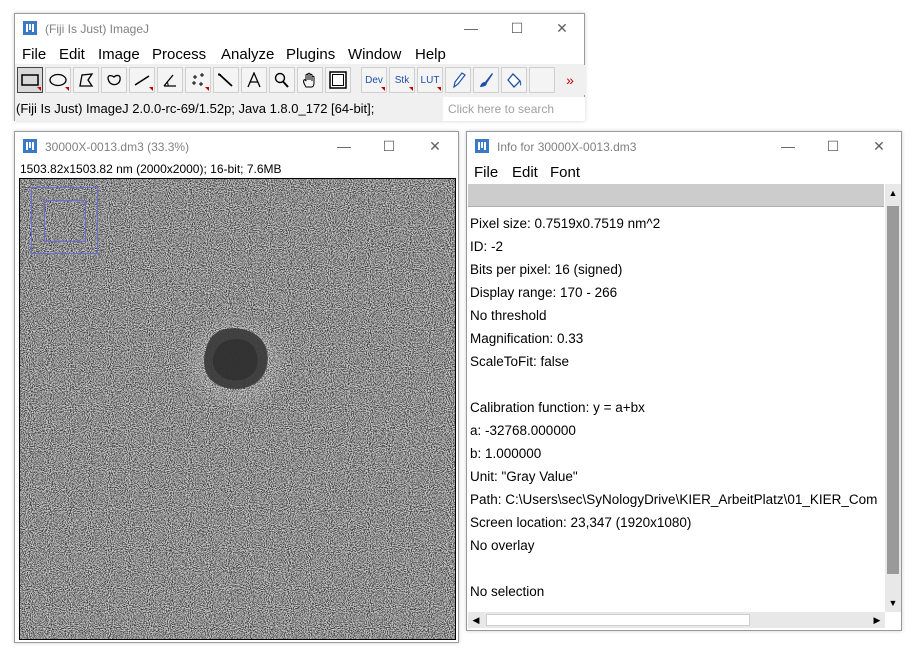 This screenshot has height=663, width=917. I want to click on info-menu-edit: Edit, so click(525, 172).